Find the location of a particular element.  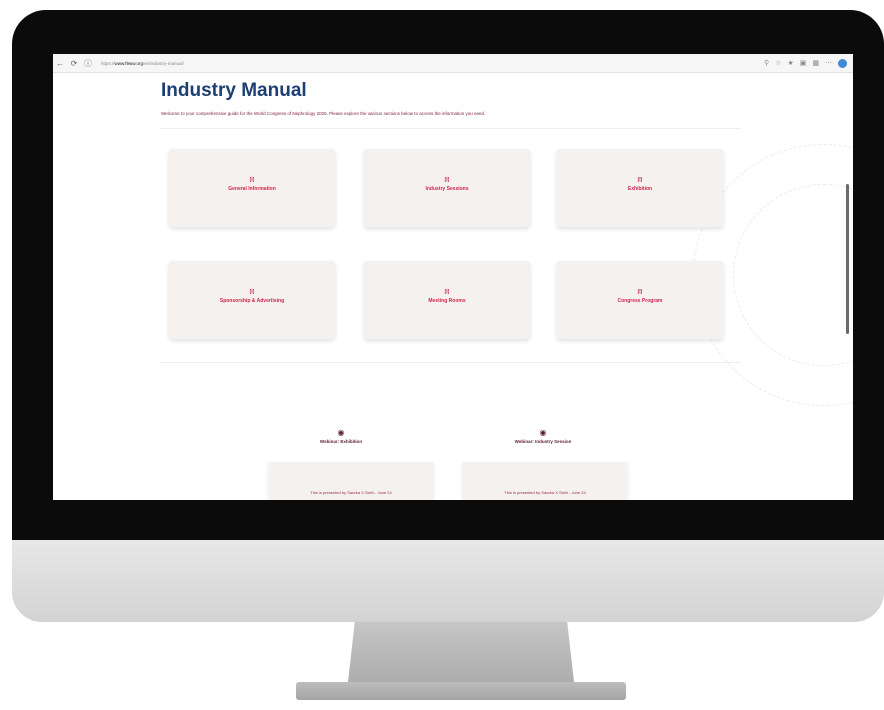

card-meeting-rooms: [i] Meeting Rooms is located at coordinates (447, 300).